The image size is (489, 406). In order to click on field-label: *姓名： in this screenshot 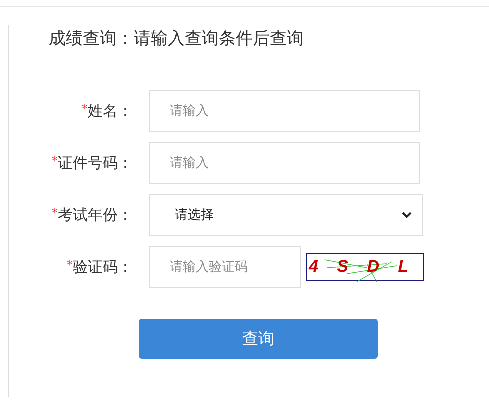, I will do `click(107, 111)`.